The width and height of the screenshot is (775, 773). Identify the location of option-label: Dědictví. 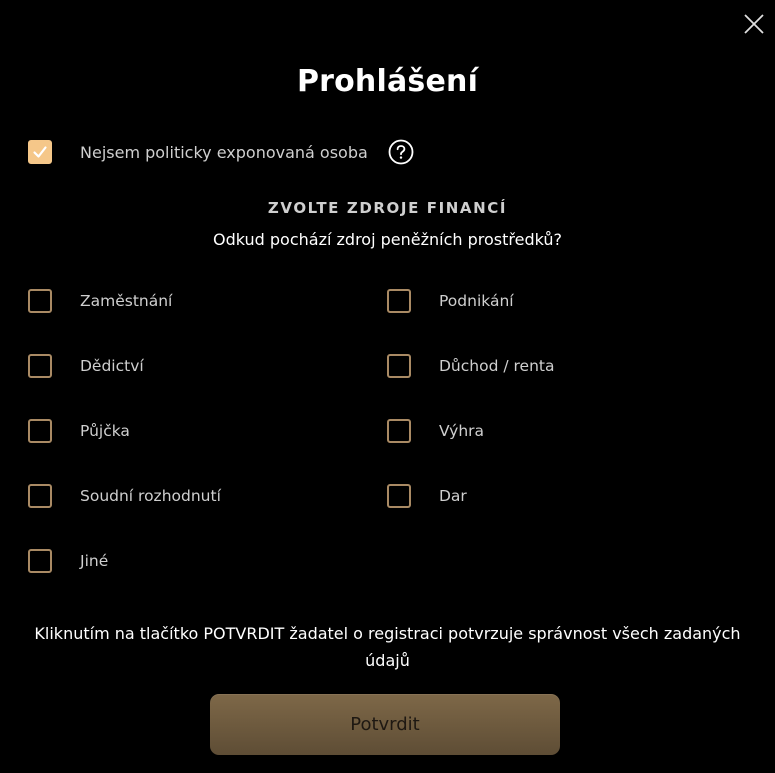
(112, 366).